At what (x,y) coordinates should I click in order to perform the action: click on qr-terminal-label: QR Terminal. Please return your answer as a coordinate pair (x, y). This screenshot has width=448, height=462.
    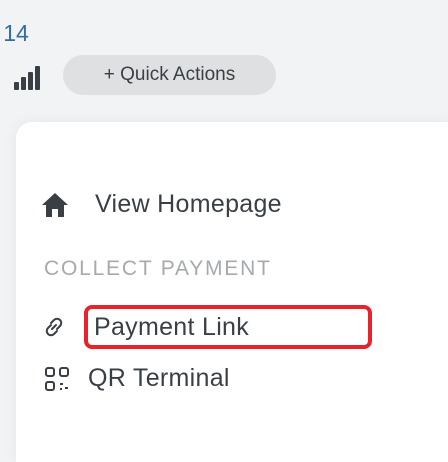
    Looking at the image, I should click on (159, 378).